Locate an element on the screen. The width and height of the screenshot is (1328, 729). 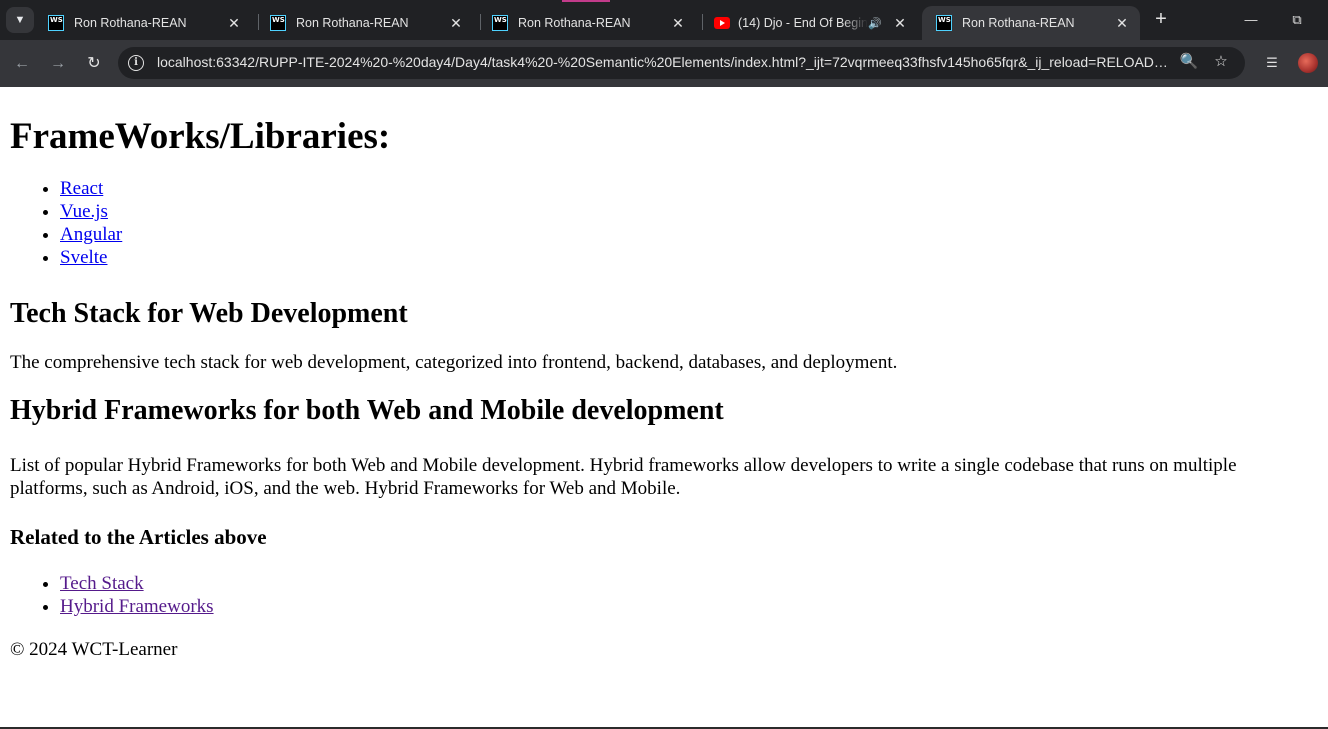
browser-tab-4: (14) Djo - End Of Beginning 🔊 ✕ is located at coordinates (809, 23).